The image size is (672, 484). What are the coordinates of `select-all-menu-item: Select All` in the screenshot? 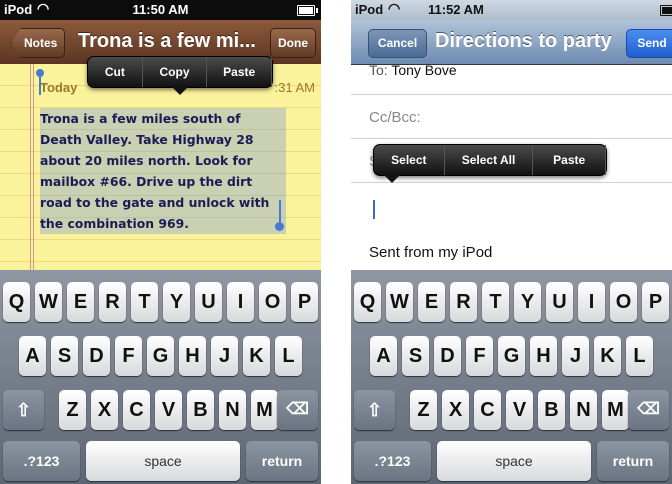 It's located at (489, 160).